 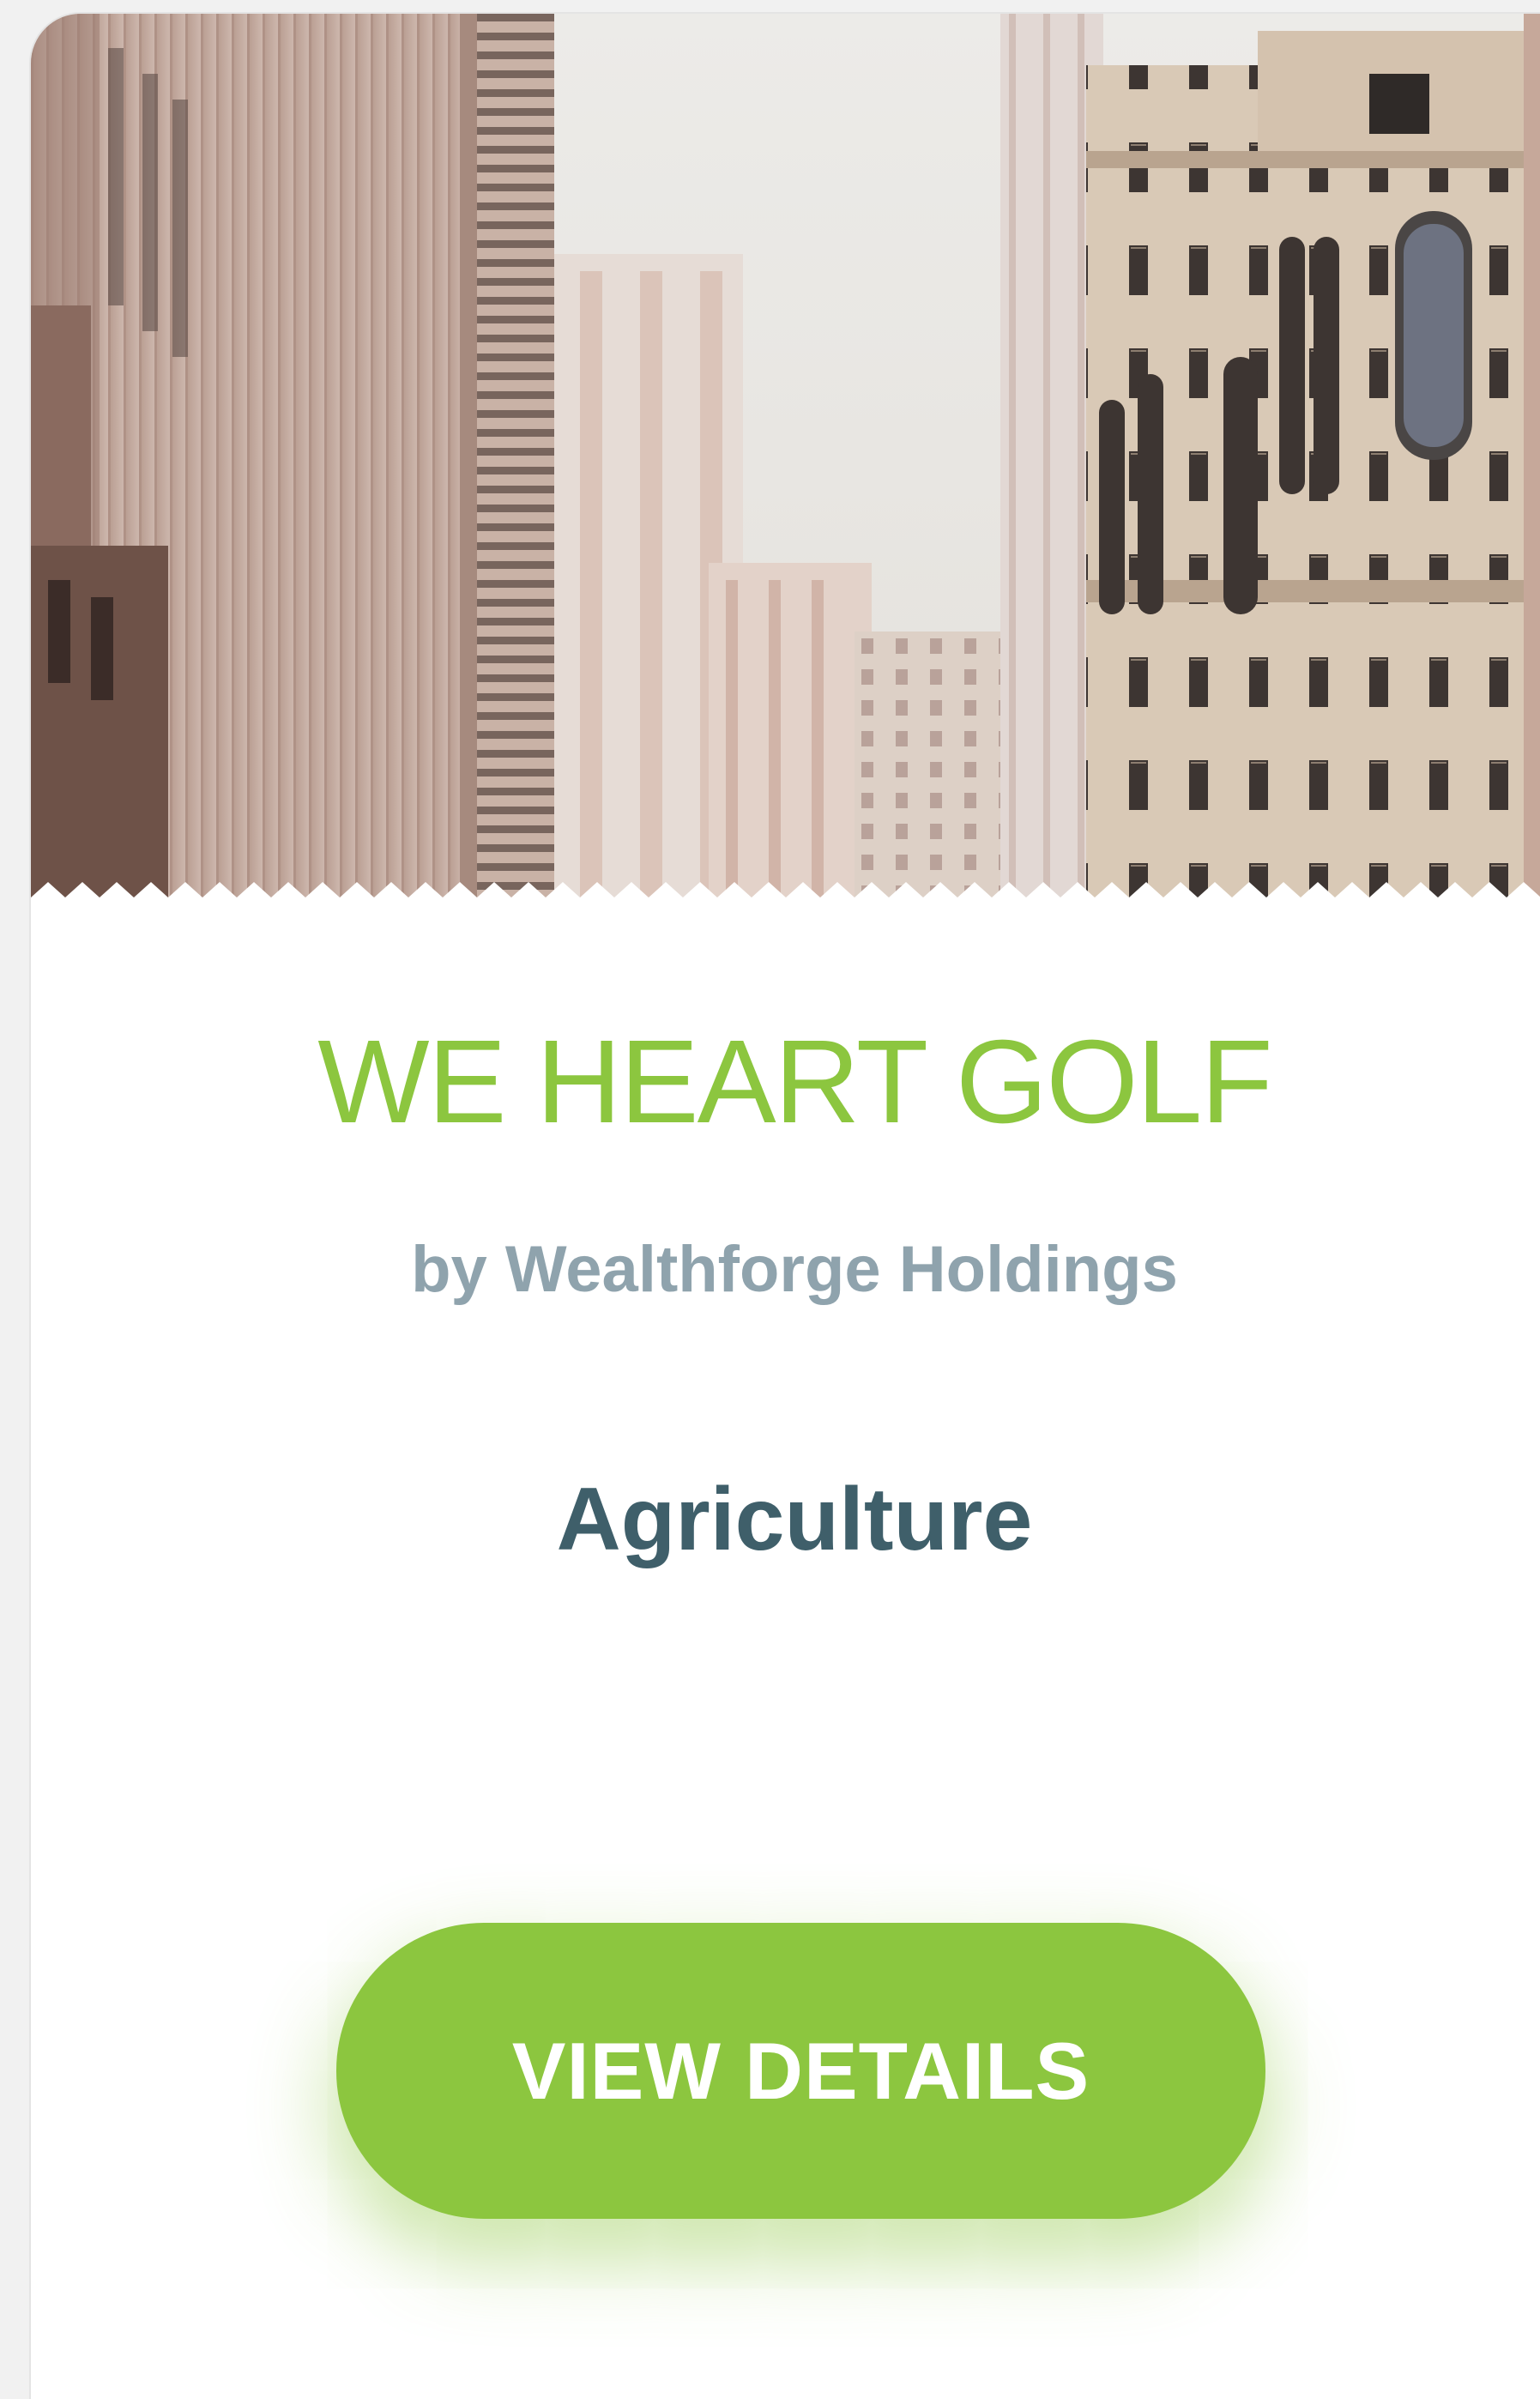 What do you see at coordinates (794, 1519) in the screenshot?
I see `offering-category: Agriculture` at bounding box center [794, 1519].